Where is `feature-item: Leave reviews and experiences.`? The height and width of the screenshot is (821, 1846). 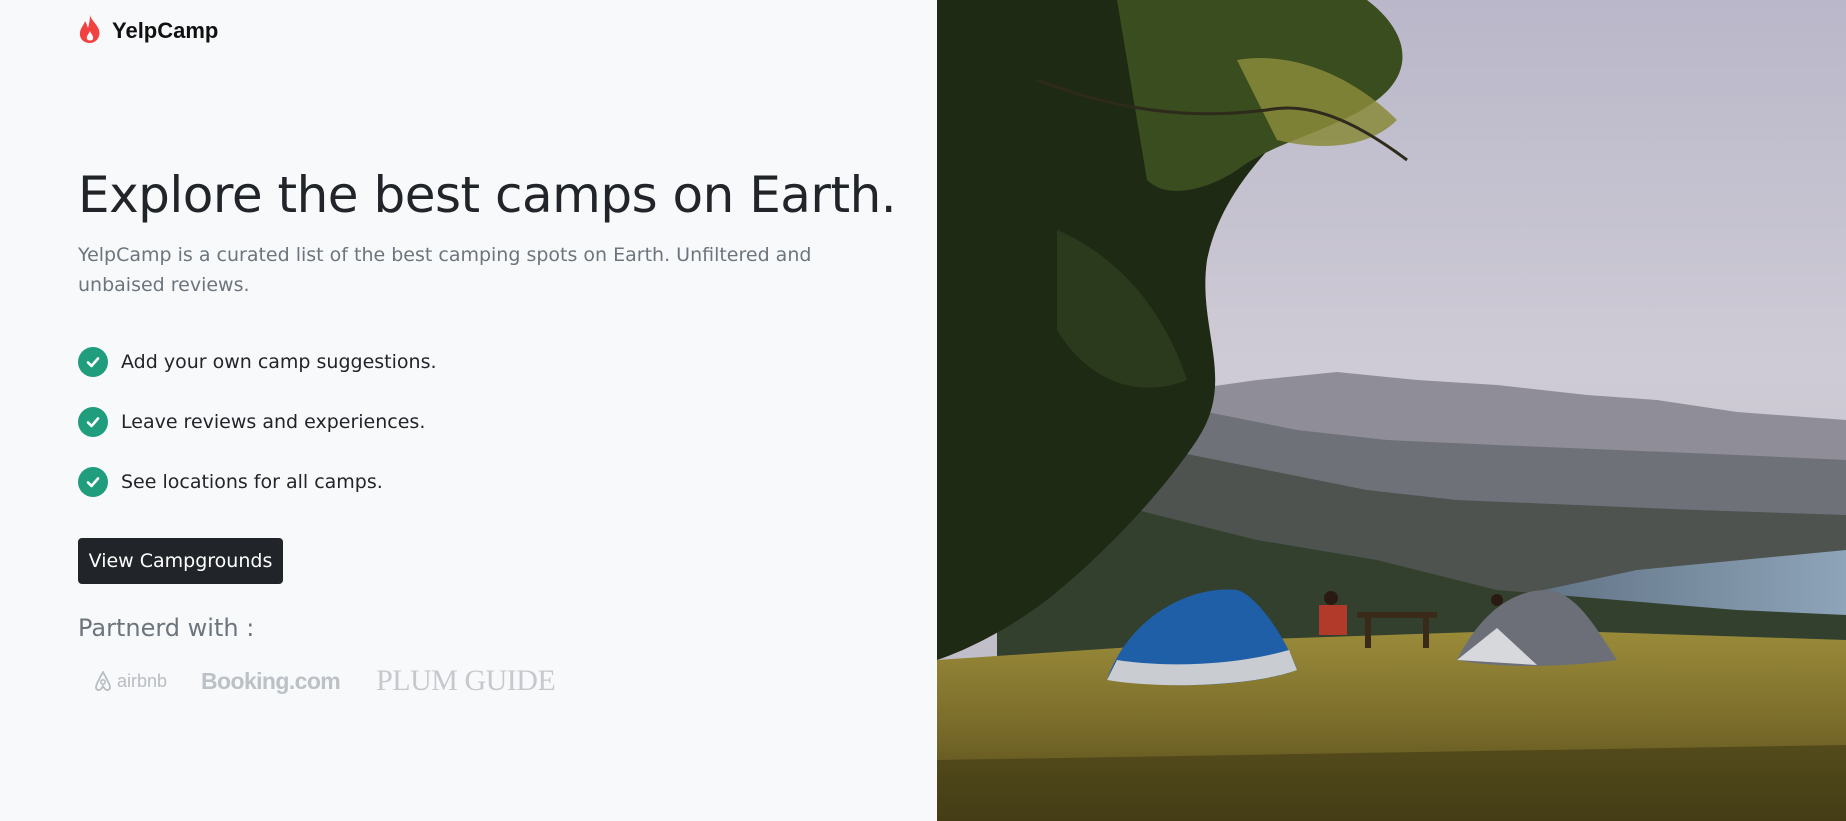
feature-item: Leave reviews and experiences. is located at coordinates (257, 422).